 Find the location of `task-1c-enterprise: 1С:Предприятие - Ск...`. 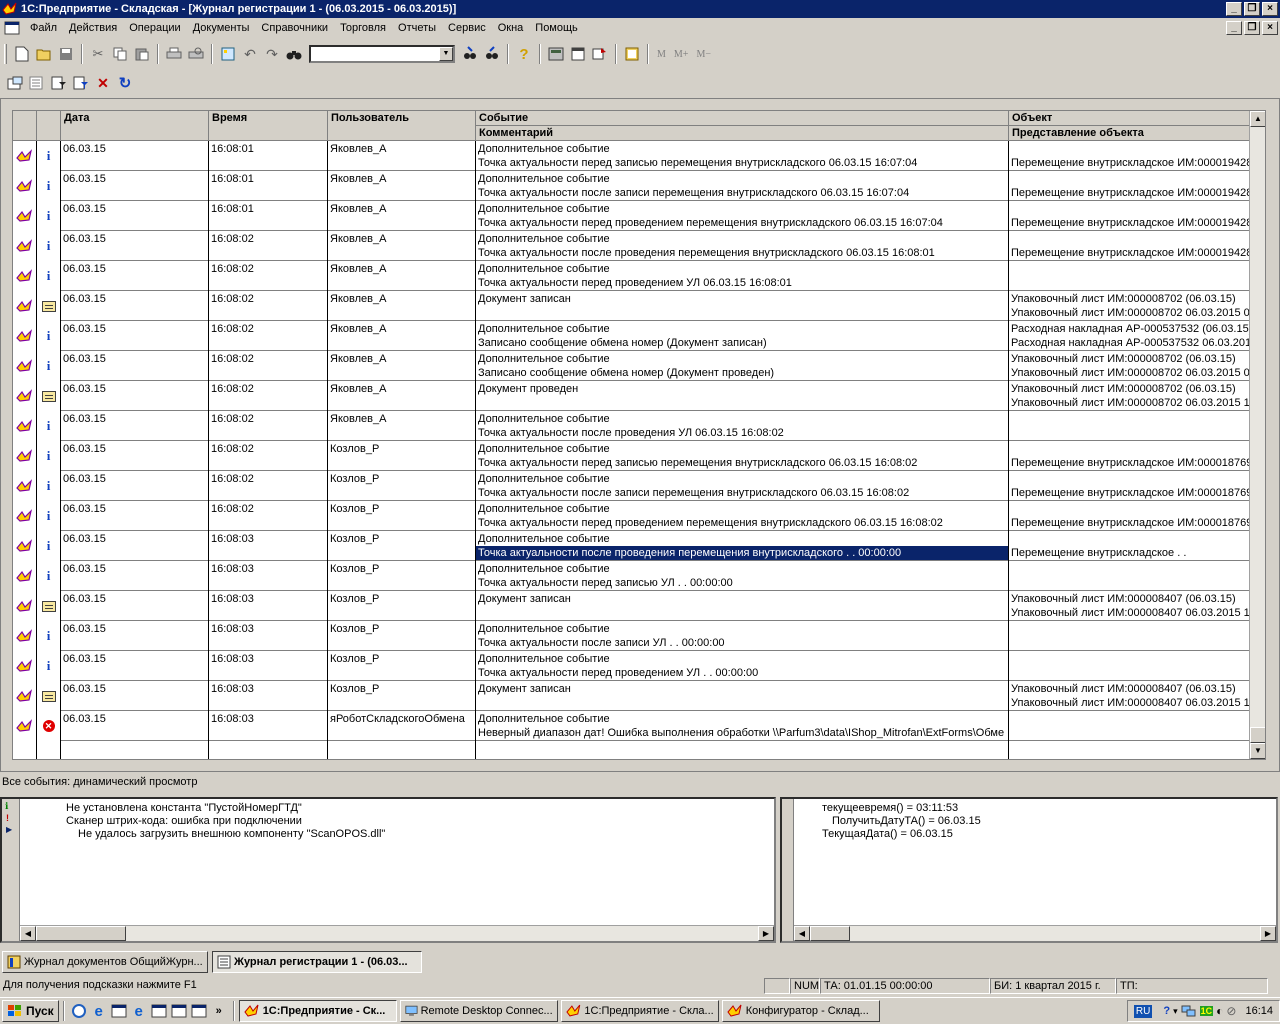

task-1c-enterprise: 1С:Предприятие - Ск... is located at coordinates (317, 1011).